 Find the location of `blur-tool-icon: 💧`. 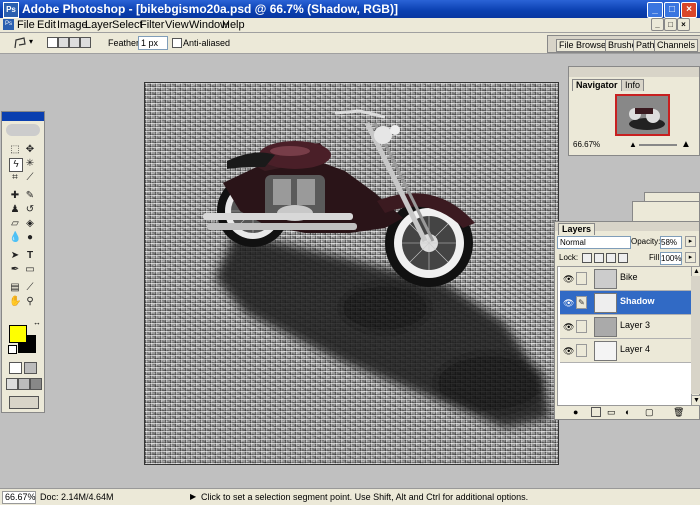

blur-tool-icon: 💧 is located at coordinates (15, 238).